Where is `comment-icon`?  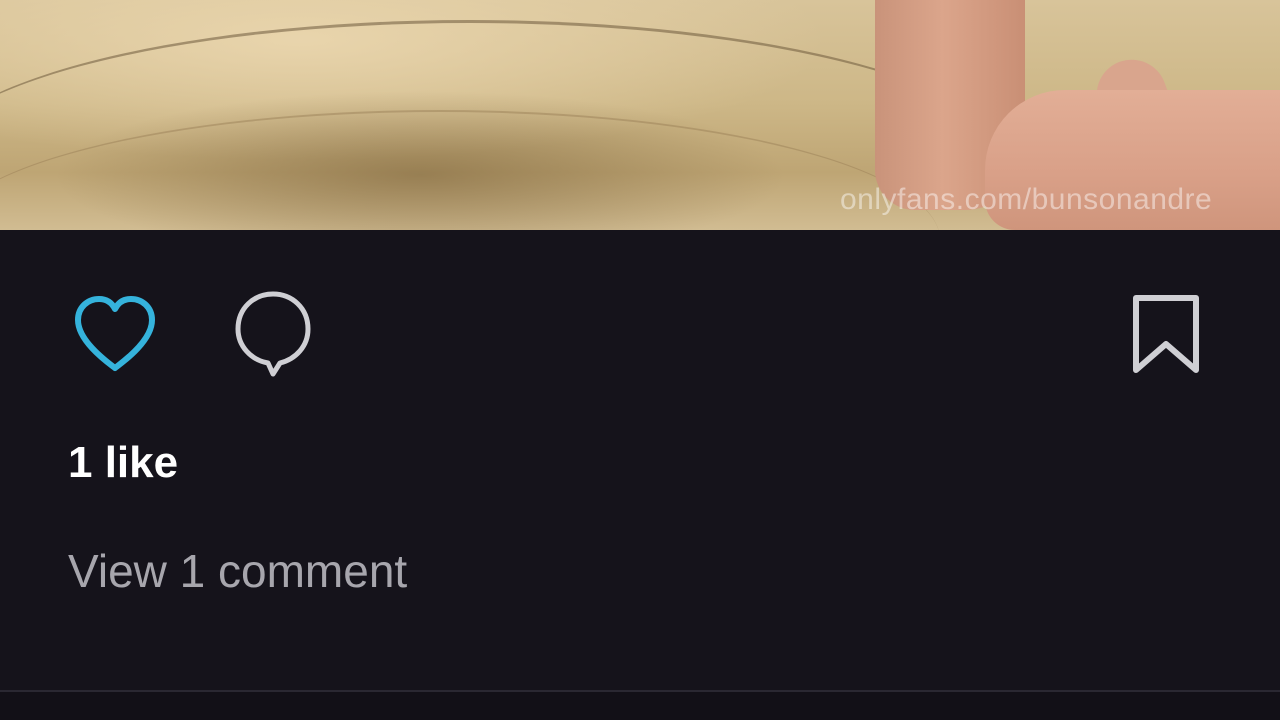 comment-icon is located at coordinates (273, 333).